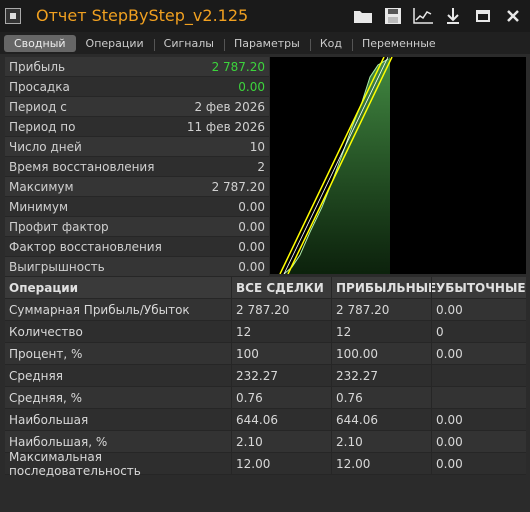  What do you see at coordinates (381, 353) in the screenshot?
I see `table-cell: 100.00` at bounding box center [381, 353].